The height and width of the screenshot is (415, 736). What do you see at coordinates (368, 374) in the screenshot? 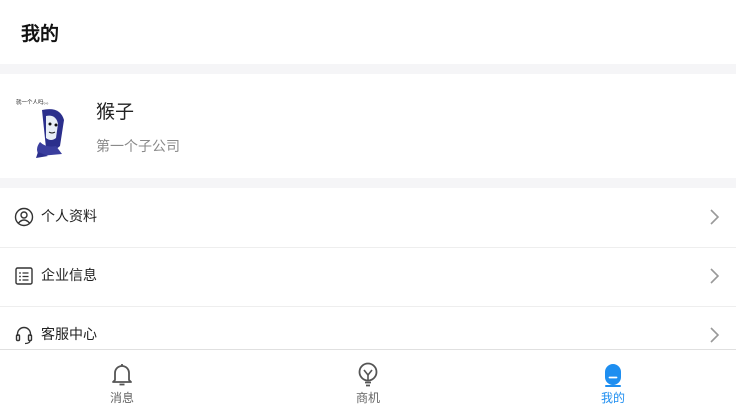
I see `lightbulb-icon` at bounding box center [368, 374].